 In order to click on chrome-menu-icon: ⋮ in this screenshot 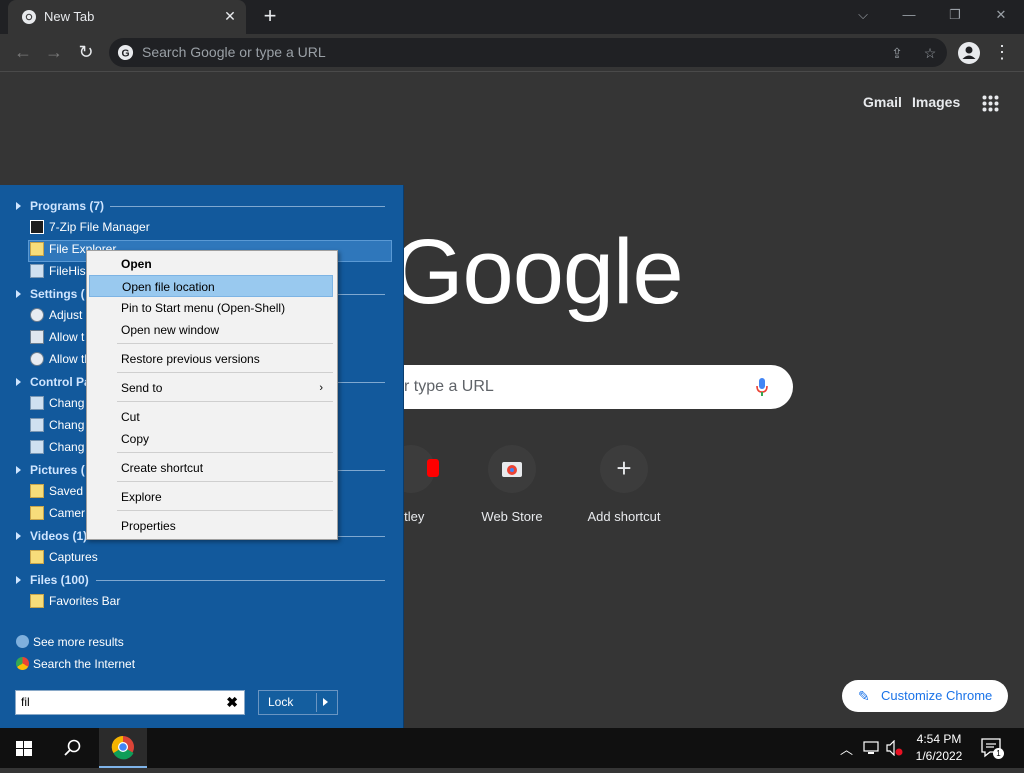, I will do `click(1002, 52)`.